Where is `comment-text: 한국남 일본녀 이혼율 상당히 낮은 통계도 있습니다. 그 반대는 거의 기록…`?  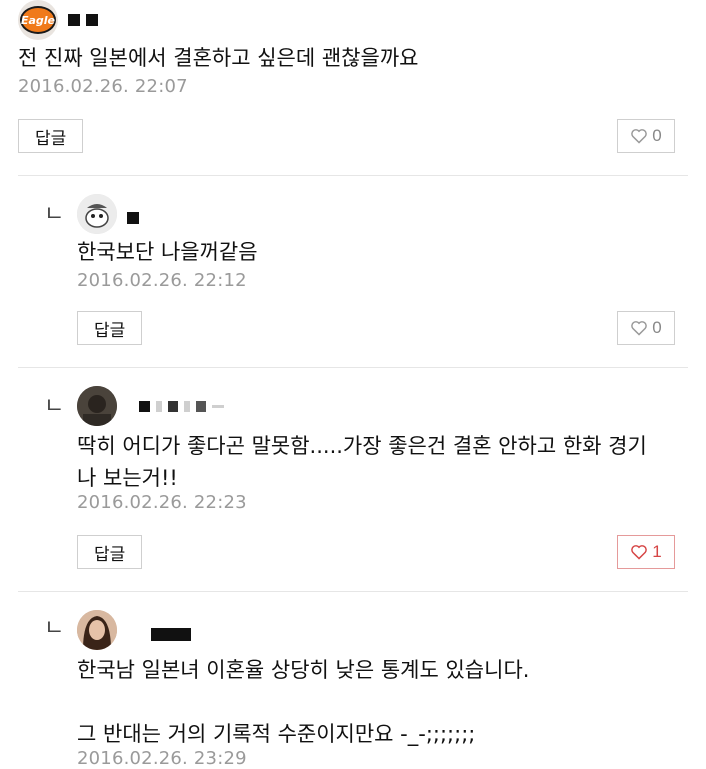
comment-text: 한국남 일본녀 이혼율 상당히 낮은 통계도 있습니다. 그 반대는 거의 기록… is located at coordinates (303, 702).